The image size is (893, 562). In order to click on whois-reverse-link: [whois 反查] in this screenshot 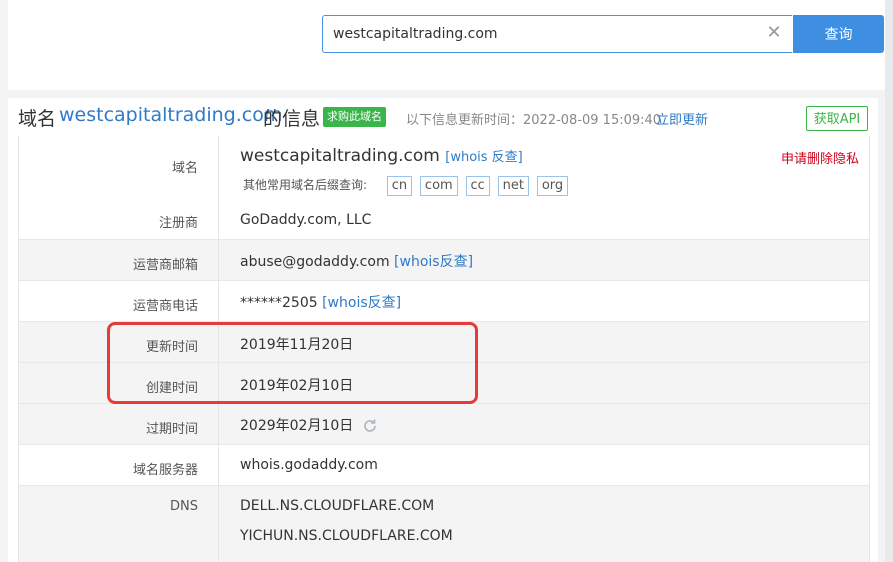, I will do `click(484, 157)`.